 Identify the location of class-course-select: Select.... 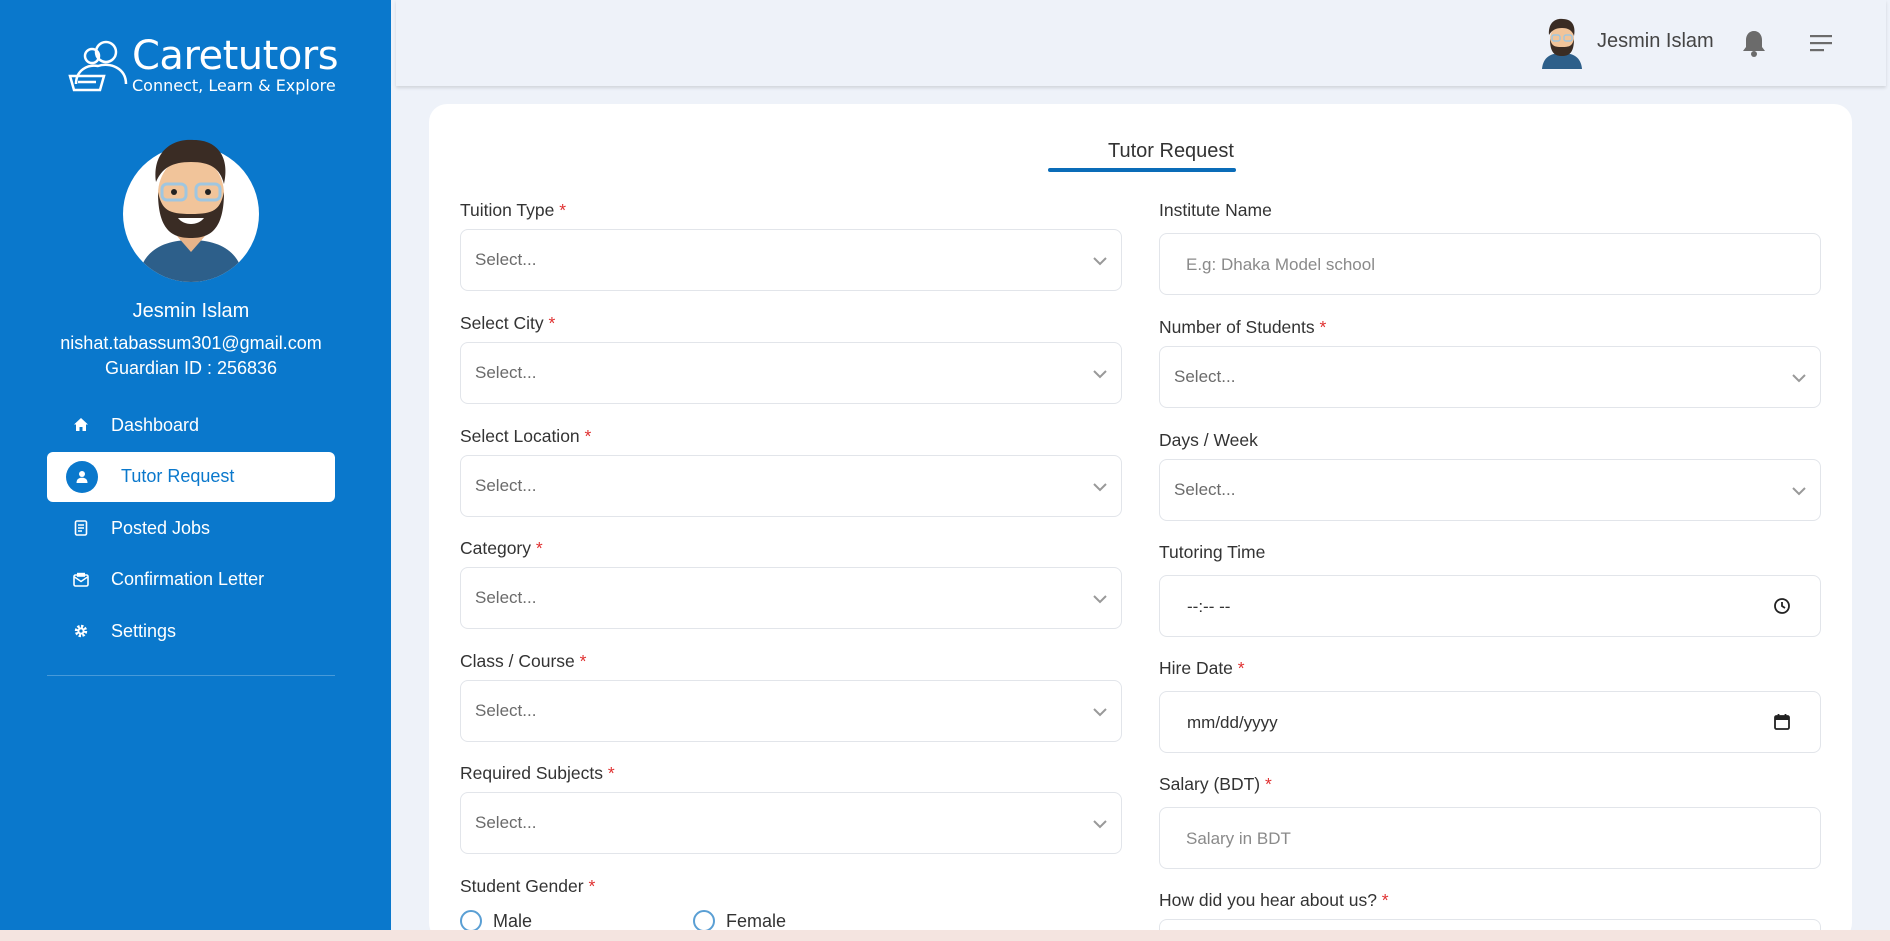
(791, 711).